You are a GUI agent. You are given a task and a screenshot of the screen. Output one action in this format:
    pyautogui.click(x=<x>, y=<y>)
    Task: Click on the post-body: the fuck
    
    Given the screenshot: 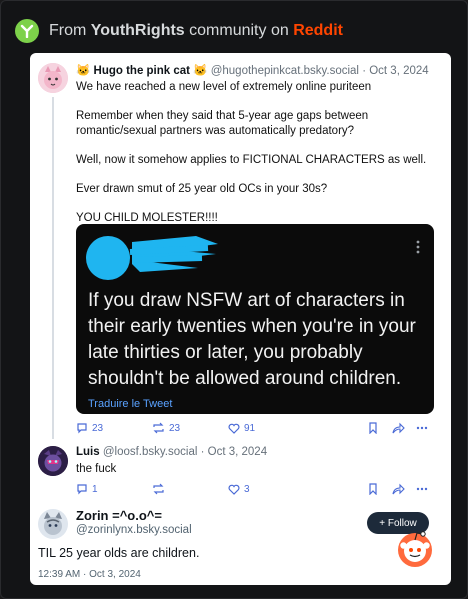 What is the action you would take?
    pyautogui.click(x=96, y=469)
    